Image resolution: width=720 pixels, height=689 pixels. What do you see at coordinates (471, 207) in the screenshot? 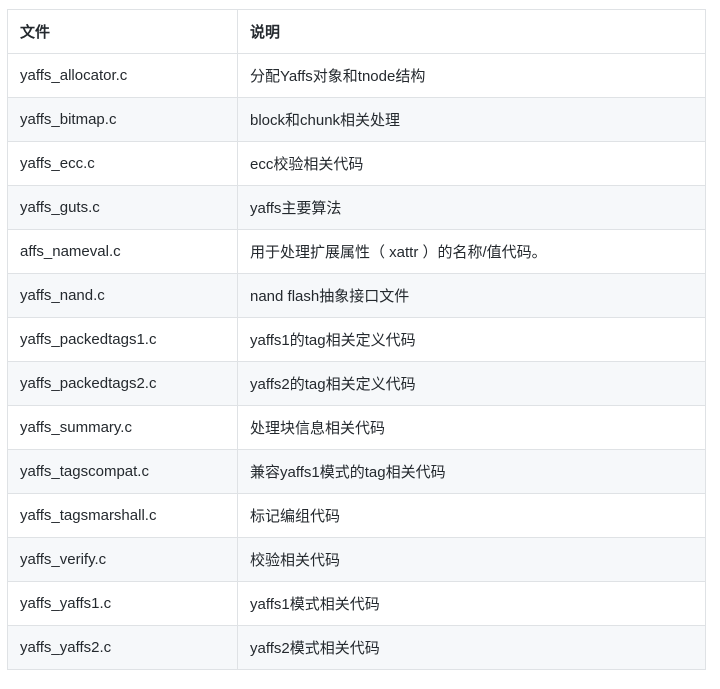
I see `description-cell: yaffs主要算法` at bounding box center [471, 207].